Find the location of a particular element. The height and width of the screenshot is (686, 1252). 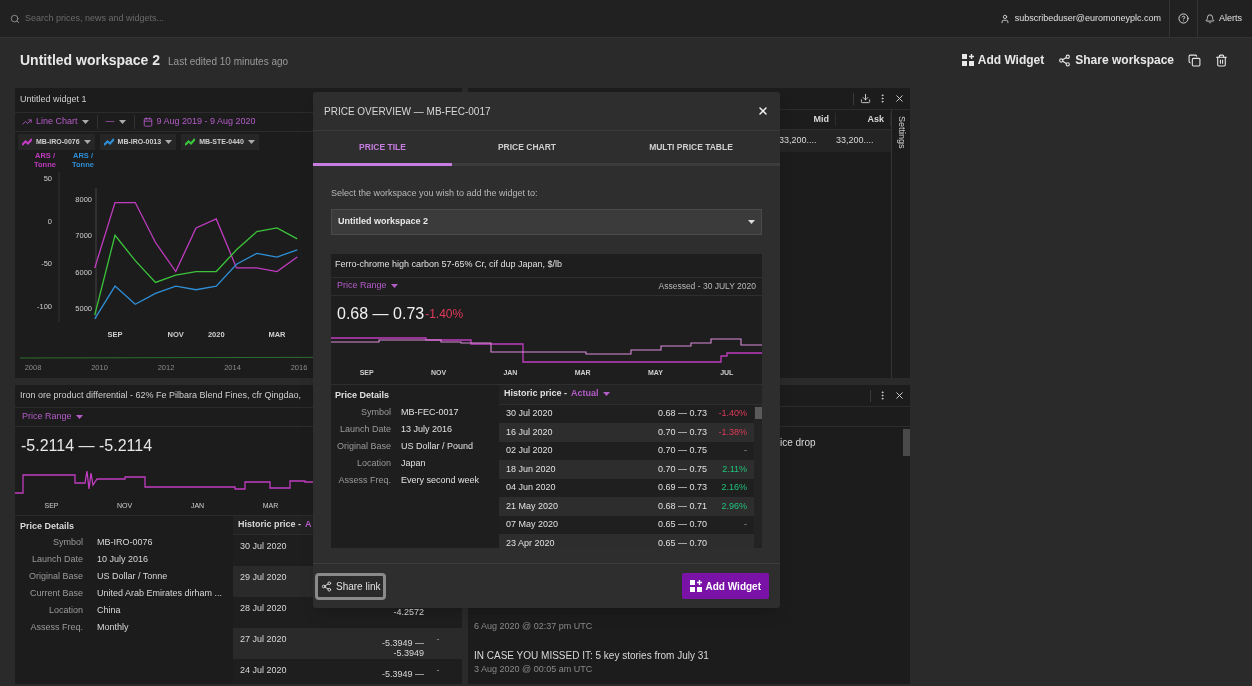

share-link-button: Share link is located at coordinates (351, 586).